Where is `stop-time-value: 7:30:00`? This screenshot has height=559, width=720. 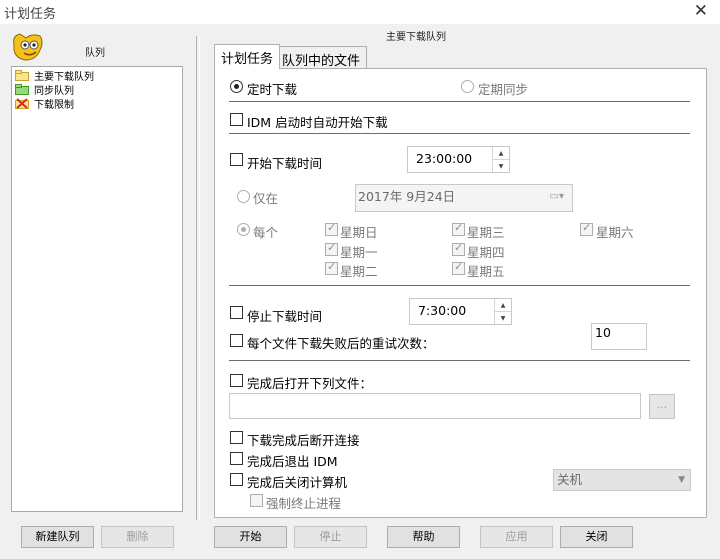 stop-time-value: 7:30:00 is located at coordinates (442, 310).